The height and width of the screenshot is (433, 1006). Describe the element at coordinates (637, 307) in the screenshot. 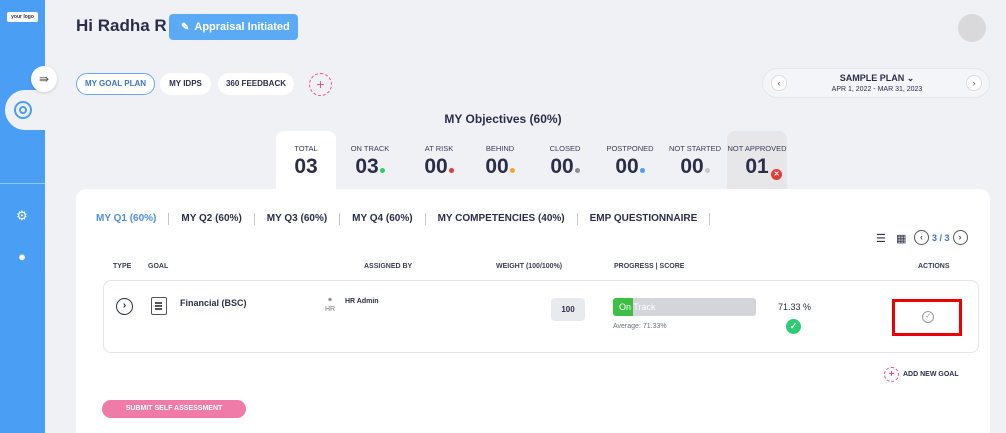

I see `progress-label: On Track` at that location.